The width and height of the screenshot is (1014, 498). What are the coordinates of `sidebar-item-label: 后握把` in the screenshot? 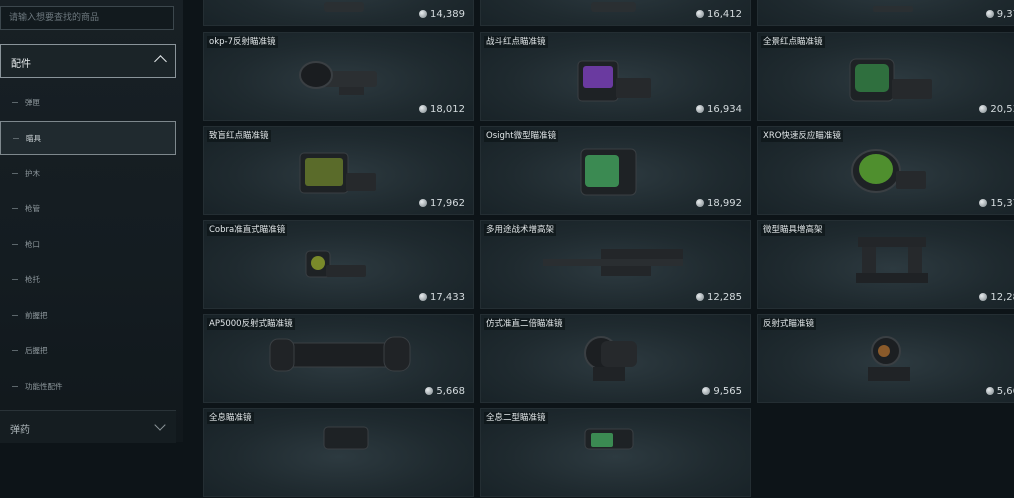 It's located at (36, 350).